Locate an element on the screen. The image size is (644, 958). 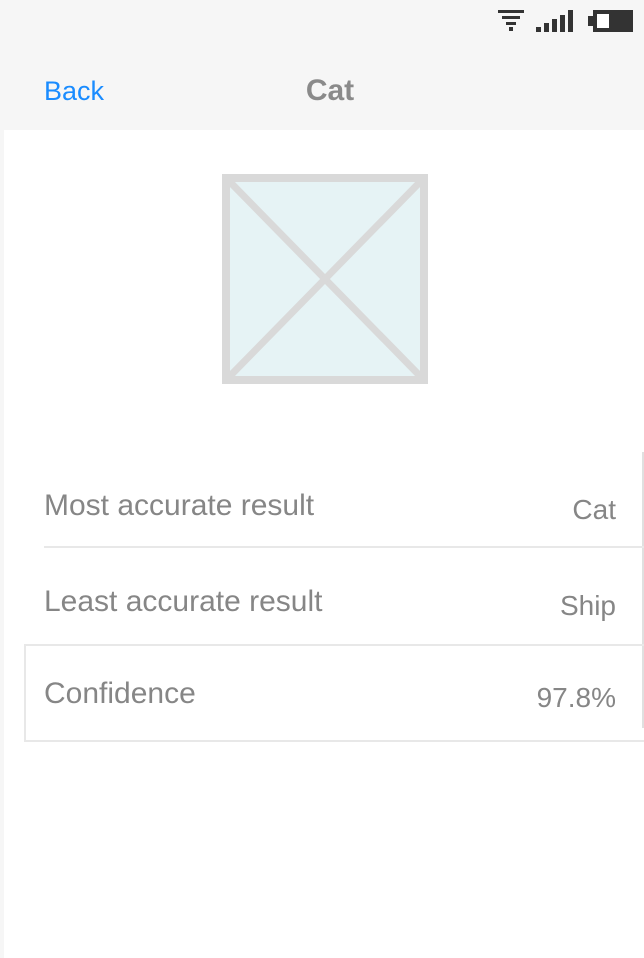
status-bar is located at coordinates (322, 20).